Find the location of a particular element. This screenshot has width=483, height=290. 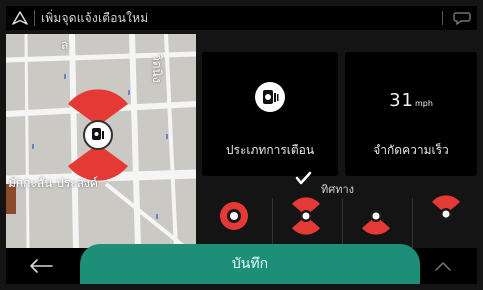

speed-limit-number: 31 is located at coordinates (401, 100).